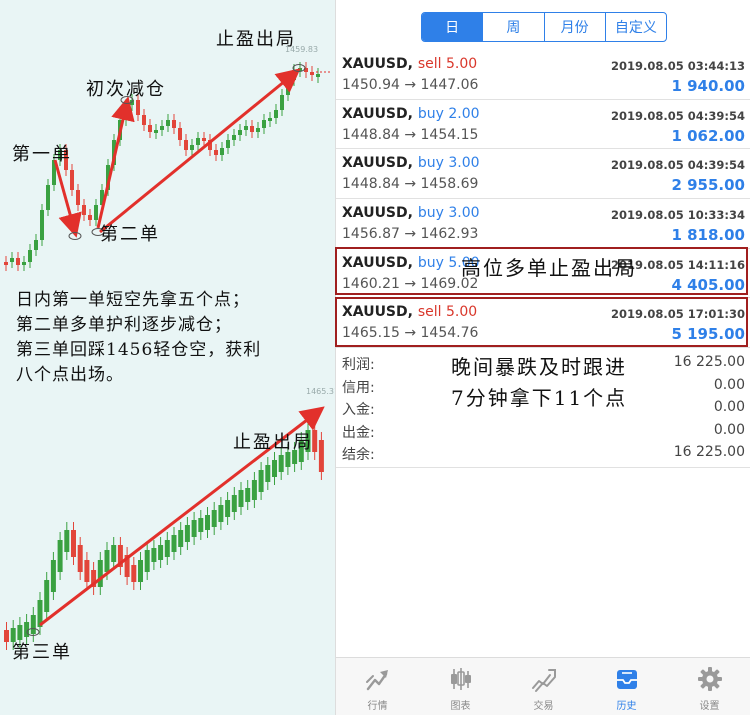 The image size is (750, 715). Describe the element at coordinates (543, 680) in the screenshot. I see `trade-chart-icon` at that location.